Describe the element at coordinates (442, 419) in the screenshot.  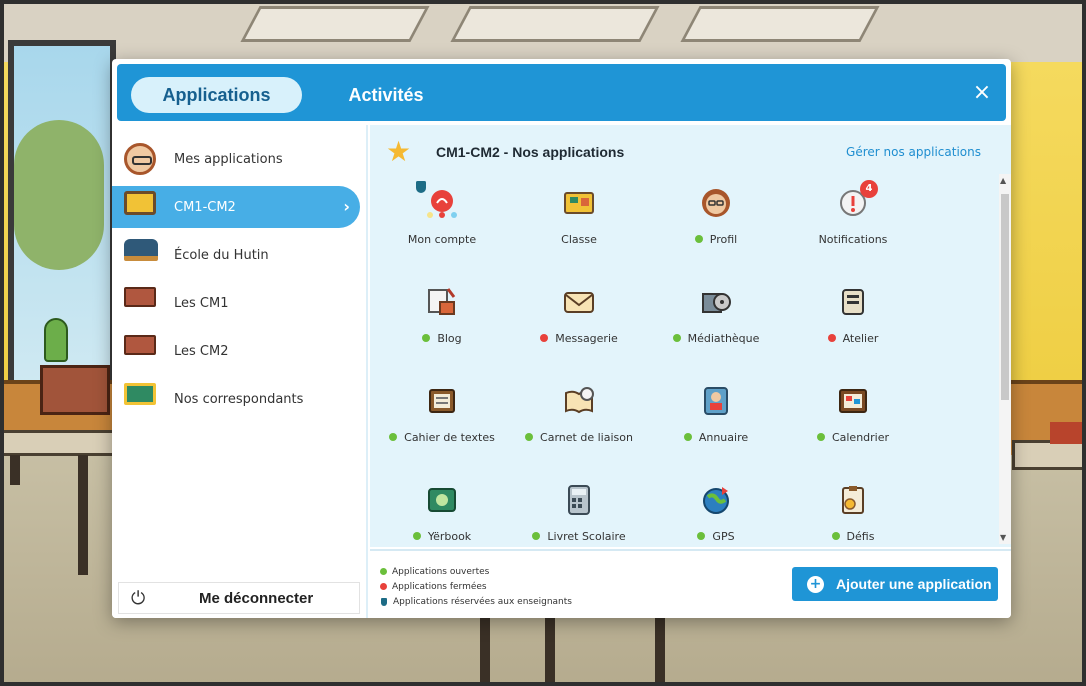
I see `app-cahier-de-textes: Cahier de textes` at that location.